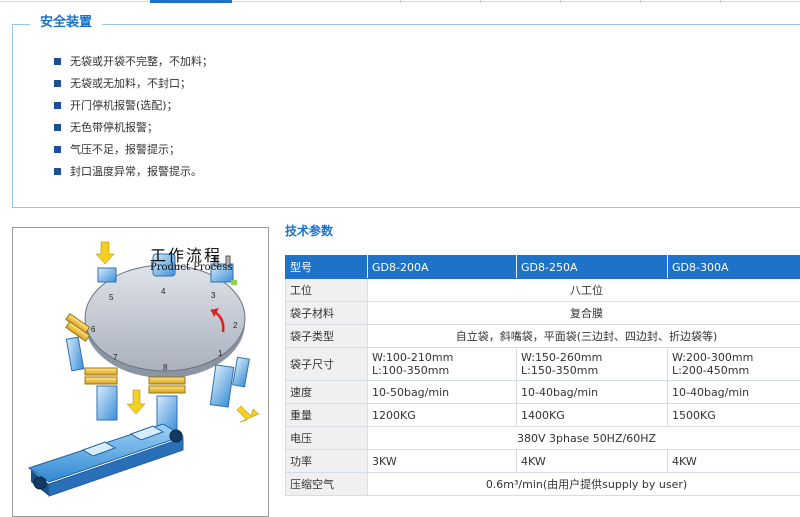 The image size is (800, 517). I want to click on process-subtitle: Product Process, so click(191, 267).